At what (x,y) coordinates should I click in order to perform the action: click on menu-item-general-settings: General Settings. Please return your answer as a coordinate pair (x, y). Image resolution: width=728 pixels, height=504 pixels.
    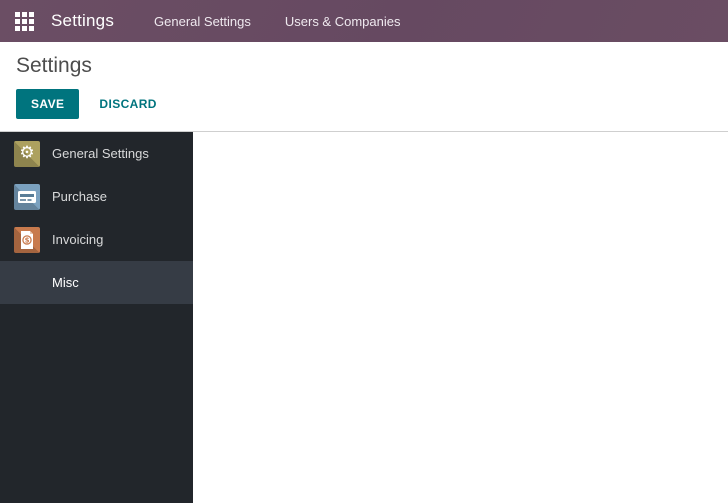
    Looking at the image, I should click on (202, 21).